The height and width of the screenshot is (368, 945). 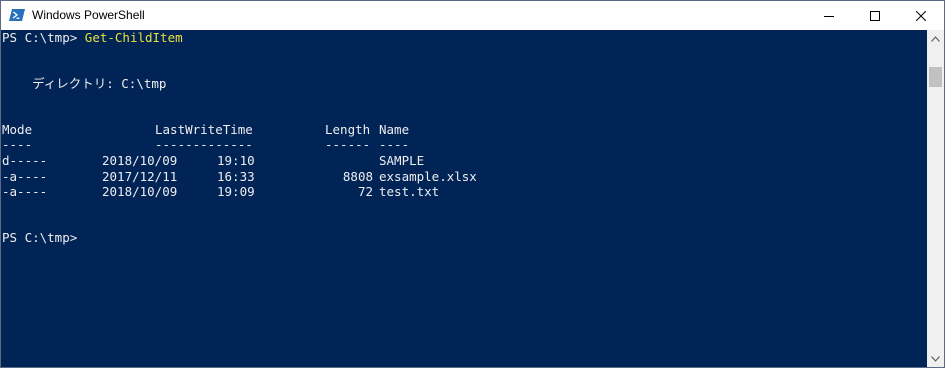 I want to click on minimize-button, so click(x=829, y=15).